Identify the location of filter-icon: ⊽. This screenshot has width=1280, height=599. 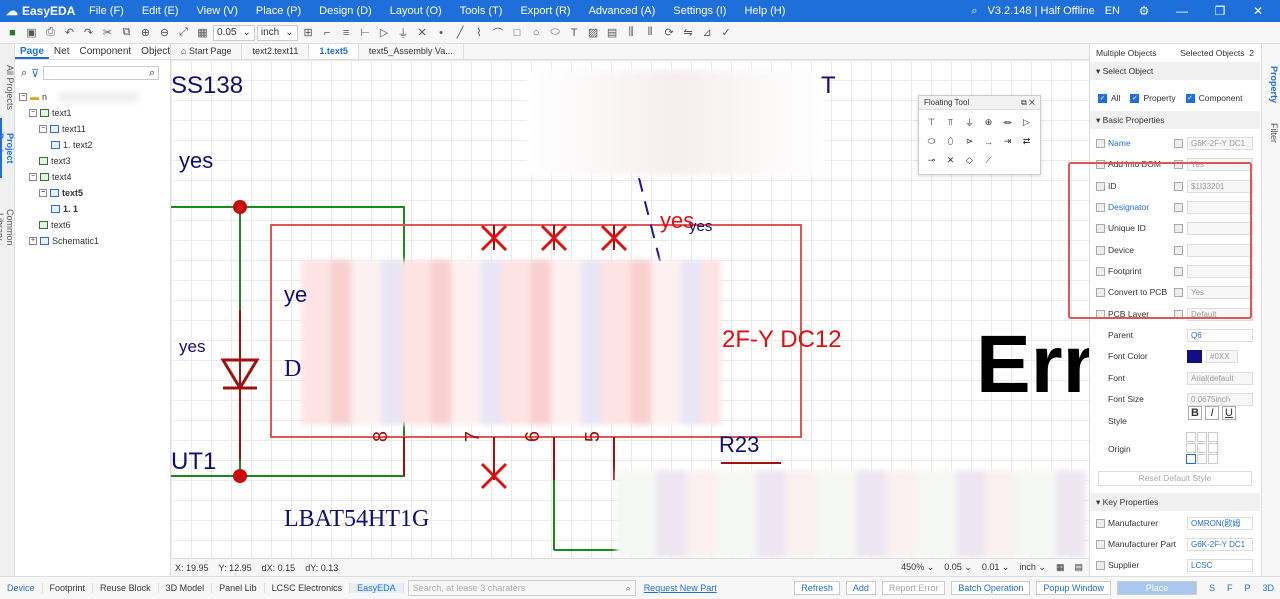
(35, 73).